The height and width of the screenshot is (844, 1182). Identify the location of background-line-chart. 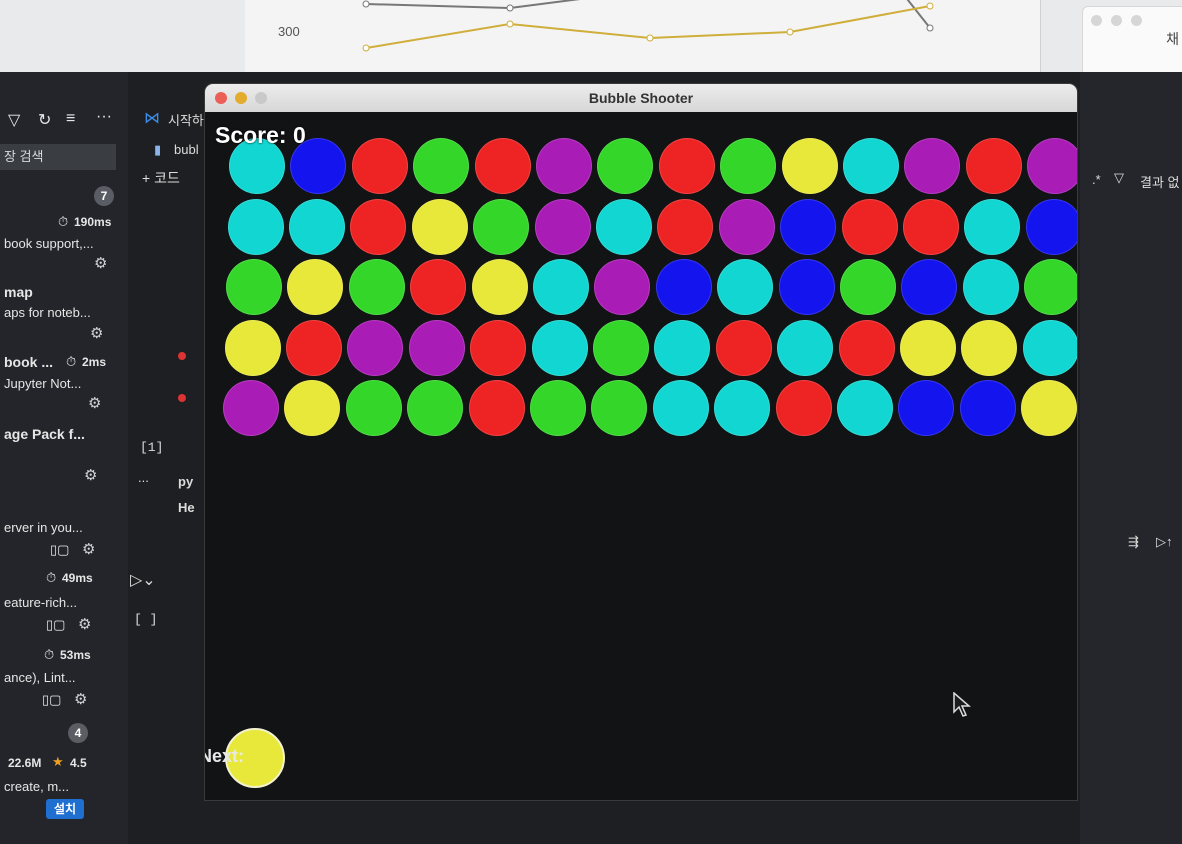
(648, 26).